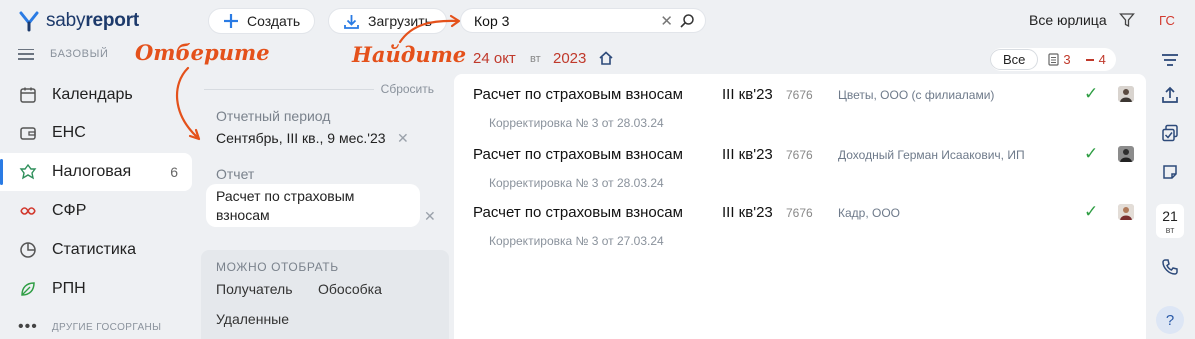 This screenshot has height=339, width=1195. What do you see at coordinates (800, 59) in the screenshot?
I see `date-bar: 24 окт вт 2023 Все 3 4` at bounding box center [800, 59].